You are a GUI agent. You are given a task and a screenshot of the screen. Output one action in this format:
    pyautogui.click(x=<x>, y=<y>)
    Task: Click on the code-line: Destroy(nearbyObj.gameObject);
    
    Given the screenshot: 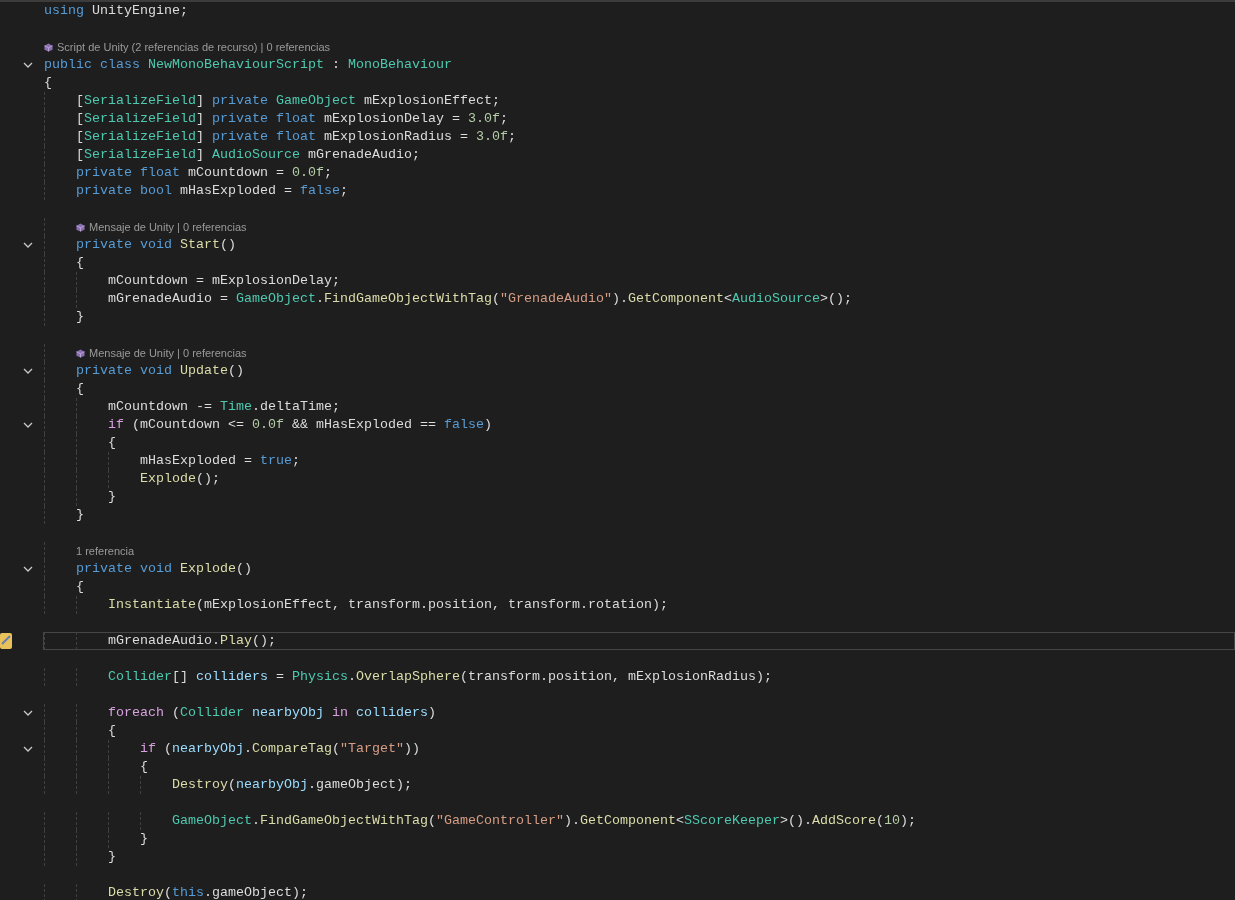 What is the action you would take?
    pyautogui.click(x=292, y=785)
    